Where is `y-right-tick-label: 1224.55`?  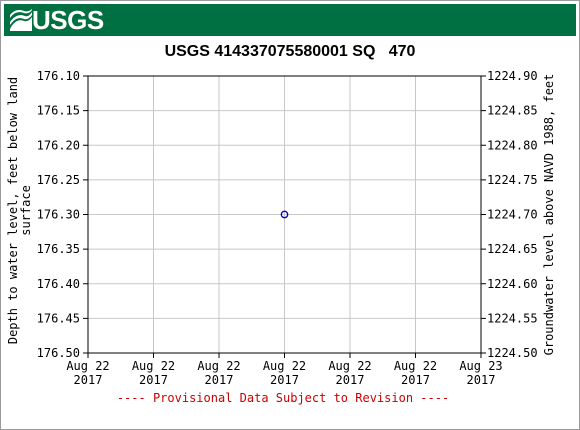 y-right-tick-label: 1224.55 is located at coordinates (512, 318).